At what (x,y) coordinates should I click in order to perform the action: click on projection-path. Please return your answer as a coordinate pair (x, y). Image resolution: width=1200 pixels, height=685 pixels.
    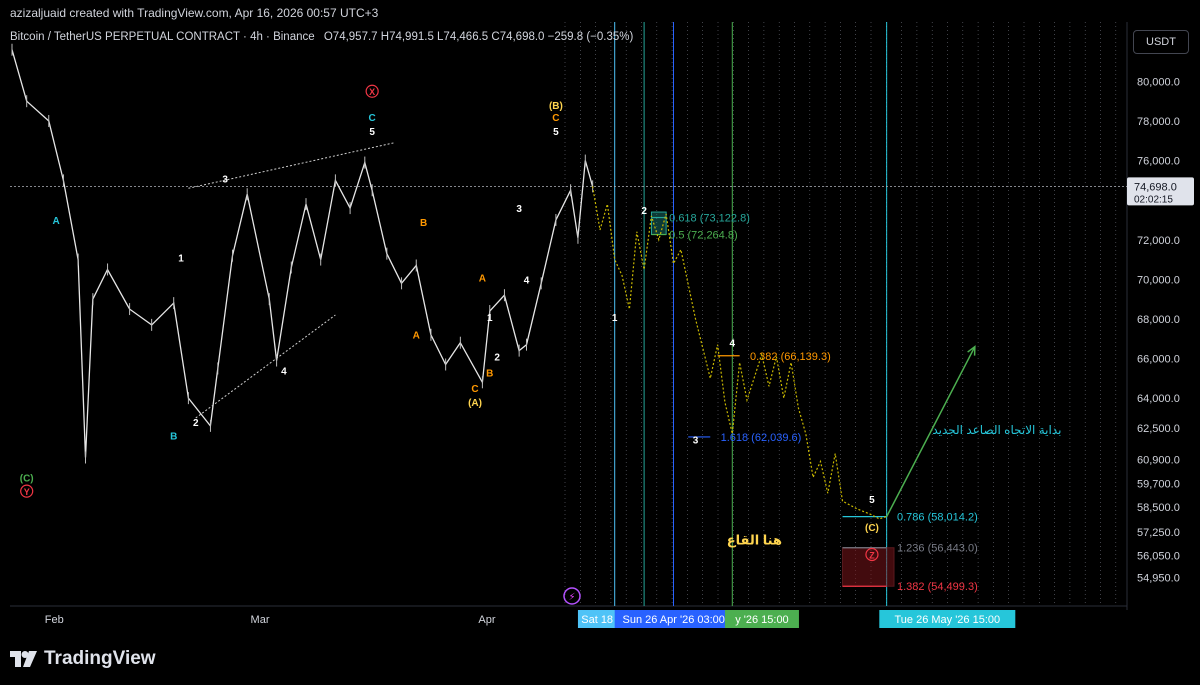
    Looking at the image, I should click on (739, 353).